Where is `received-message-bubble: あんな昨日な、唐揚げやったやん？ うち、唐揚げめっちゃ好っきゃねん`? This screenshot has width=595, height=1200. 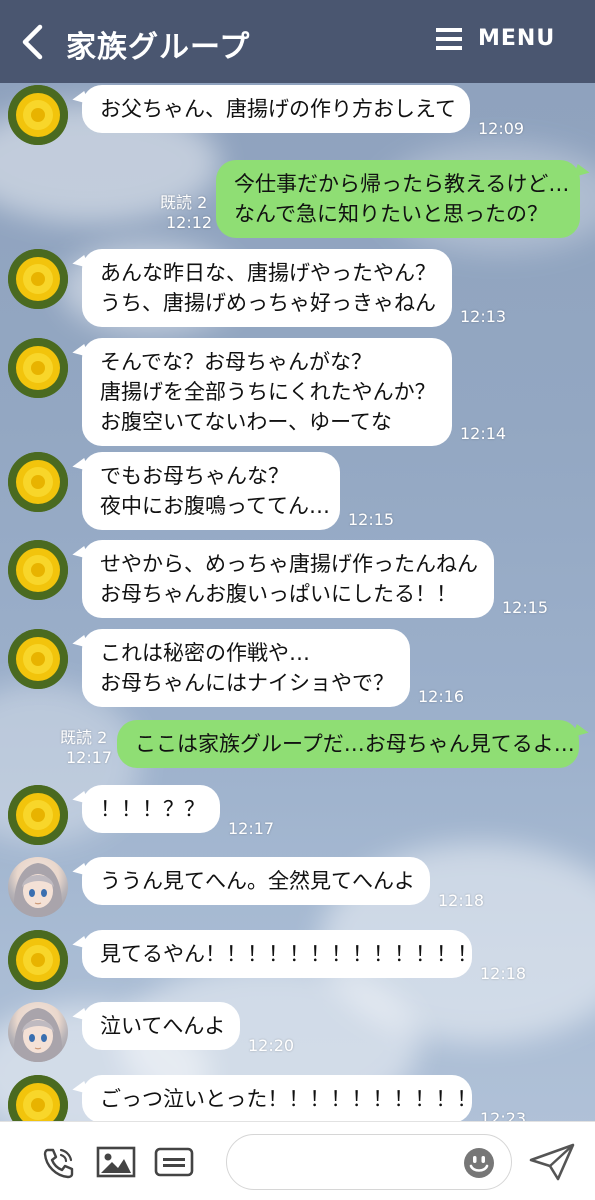
received-message-bubble: あんな昨日な、唐揚げやったやん？ うち、唐揚げめっちゃ好っきゃねん is located at coordinates (267, 288).